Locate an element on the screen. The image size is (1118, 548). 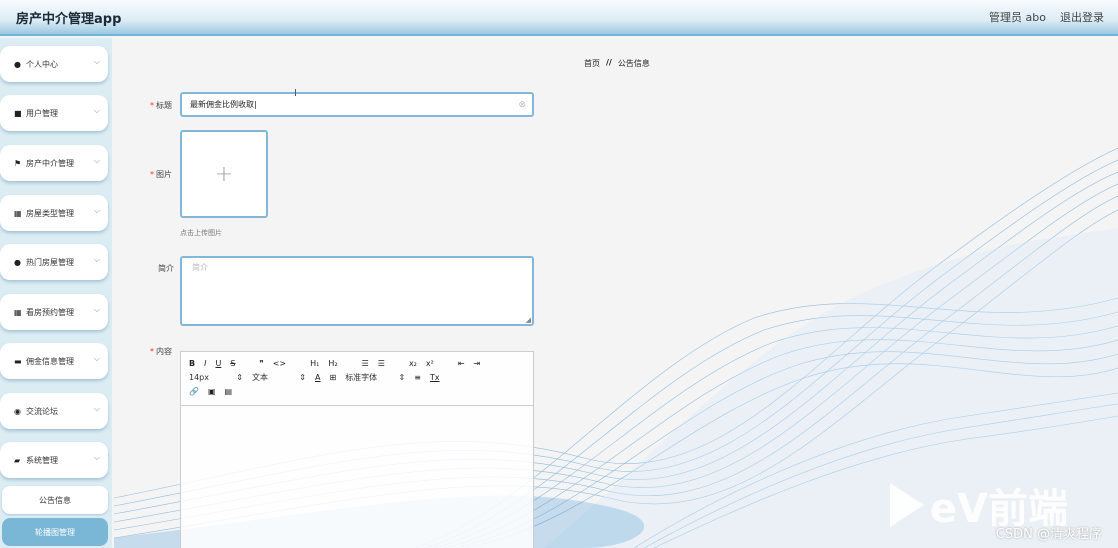
header-select: 文本 ⇕ is located at coordinates (279, 377).